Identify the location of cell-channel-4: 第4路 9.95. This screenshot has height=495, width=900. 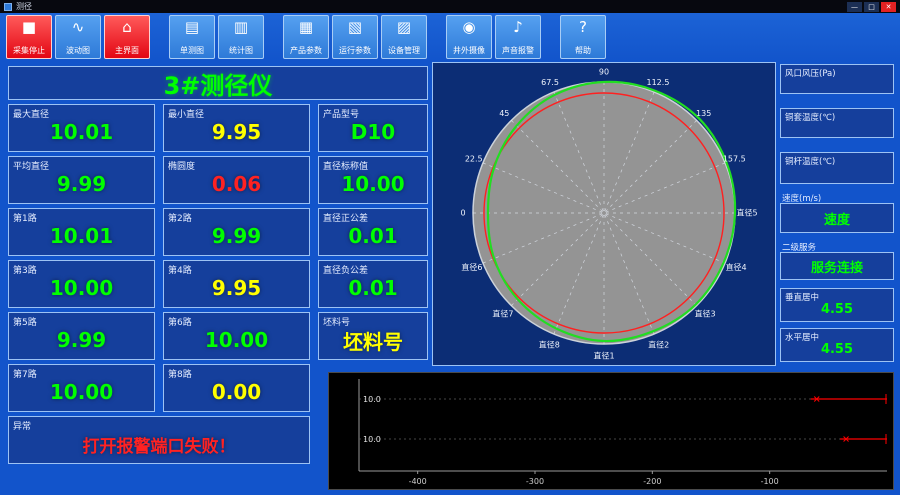
(236, 284).